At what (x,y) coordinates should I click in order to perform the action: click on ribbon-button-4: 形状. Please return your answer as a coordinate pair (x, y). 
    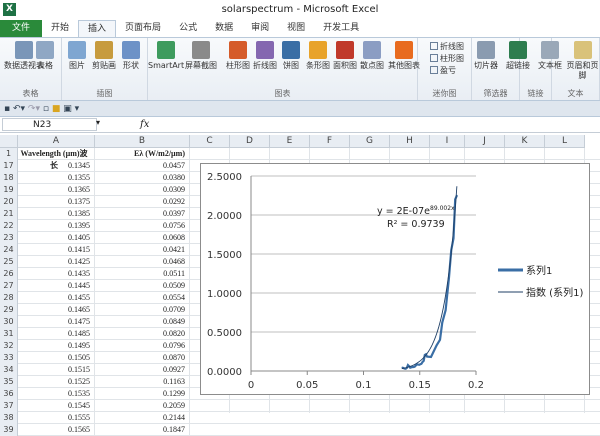
    Looking at the image, I should click on (131, 56).